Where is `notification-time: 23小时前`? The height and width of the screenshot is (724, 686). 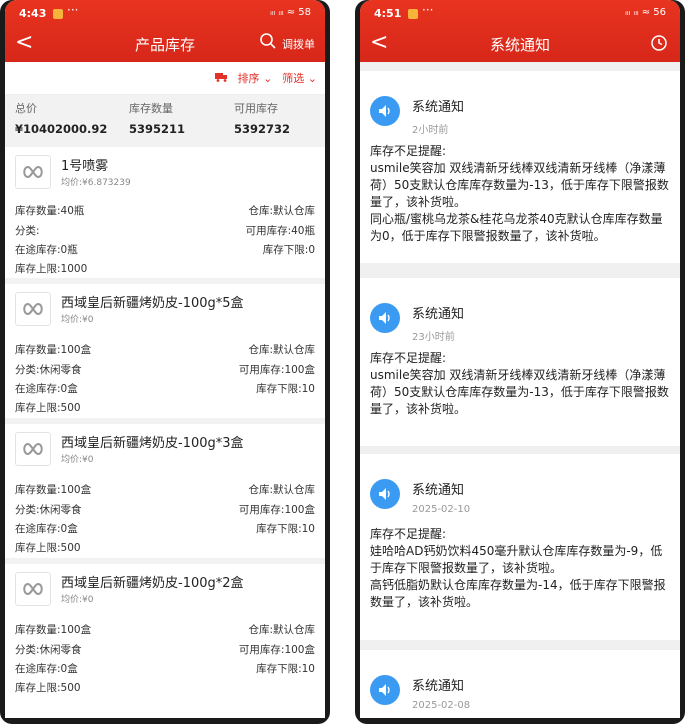 notification-time: 23小时前 is located at coordinates (433, 337).